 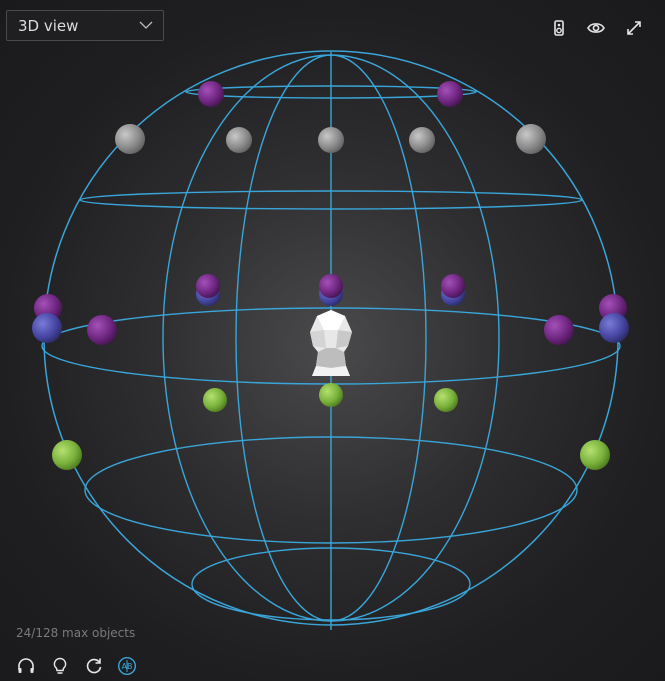 I want to click on object-purple-mid-right, so click(x=453, y=286).